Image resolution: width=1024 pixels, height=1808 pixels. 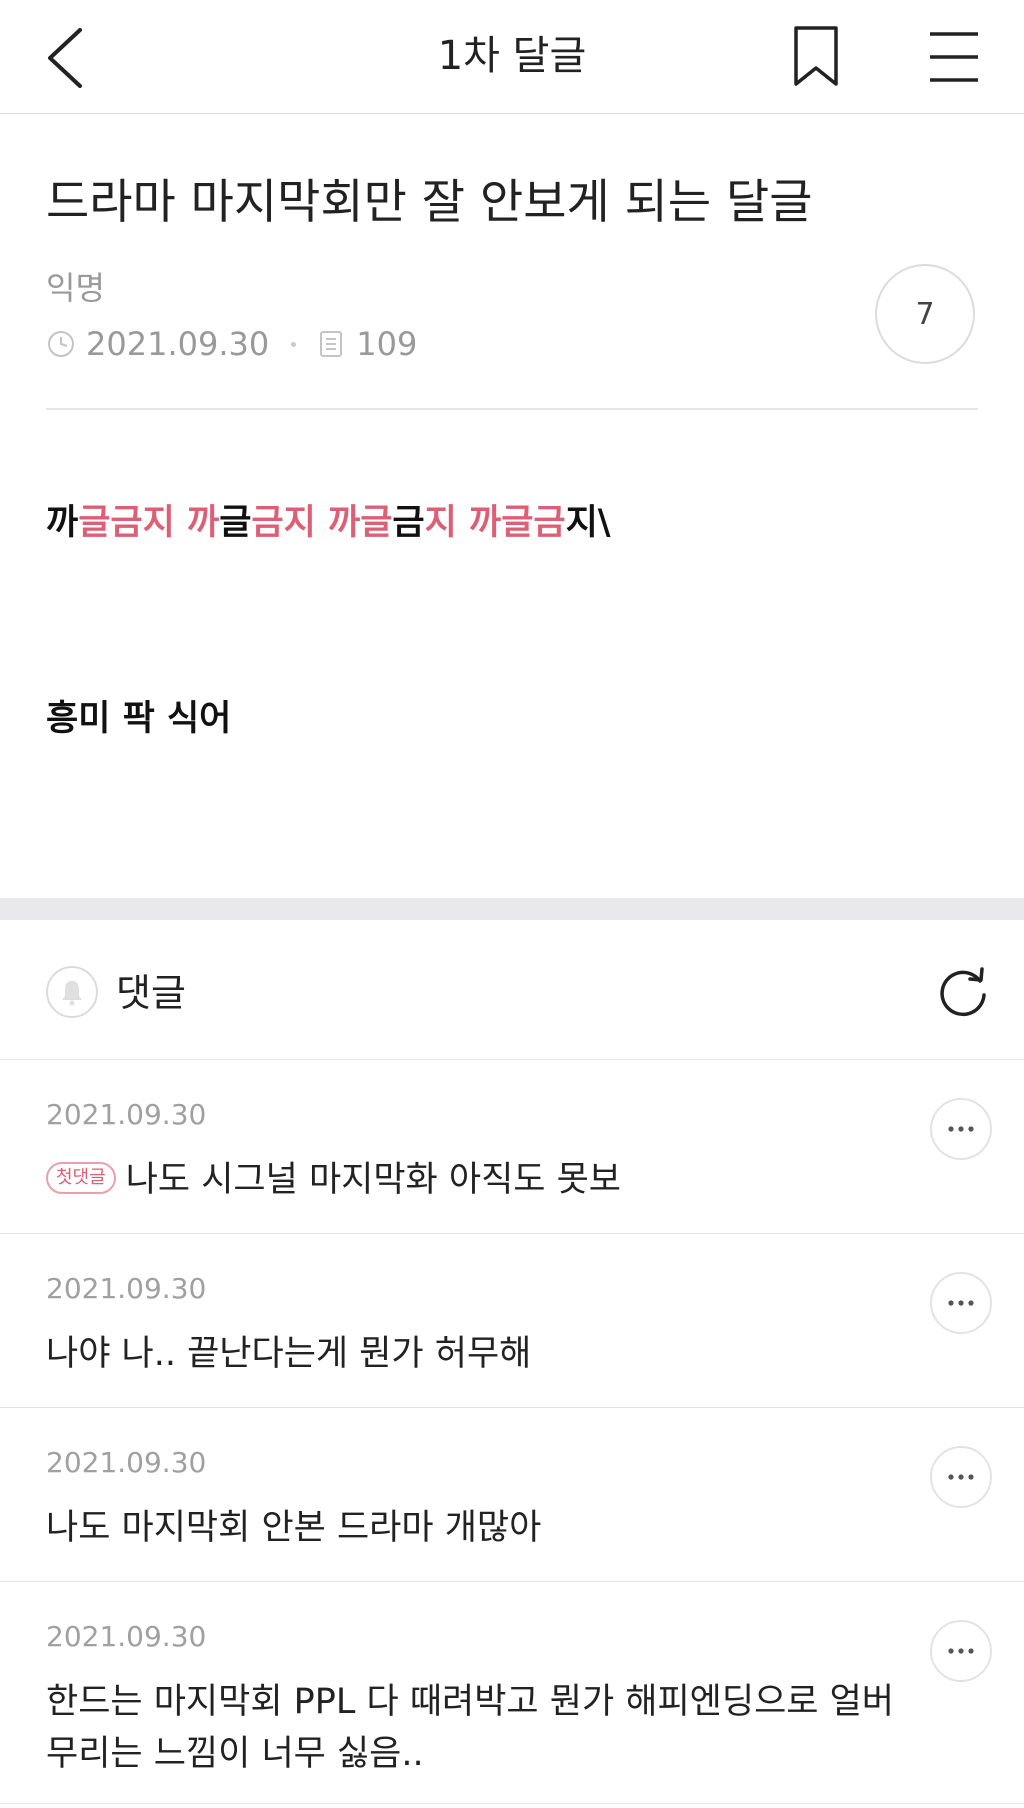 I want to click on menu-button, so click(x=955, y=57).